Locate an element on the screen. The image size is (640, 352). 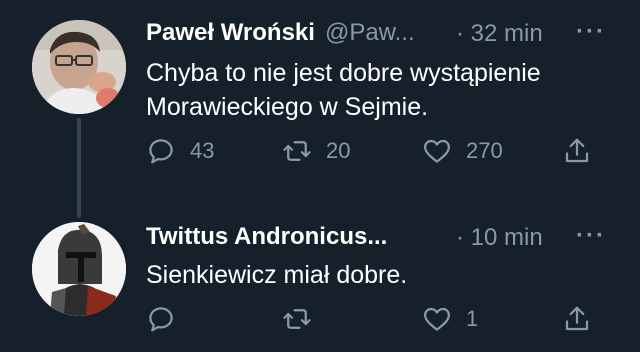
retweet-count: 20 is located at coordinates (338, 150).